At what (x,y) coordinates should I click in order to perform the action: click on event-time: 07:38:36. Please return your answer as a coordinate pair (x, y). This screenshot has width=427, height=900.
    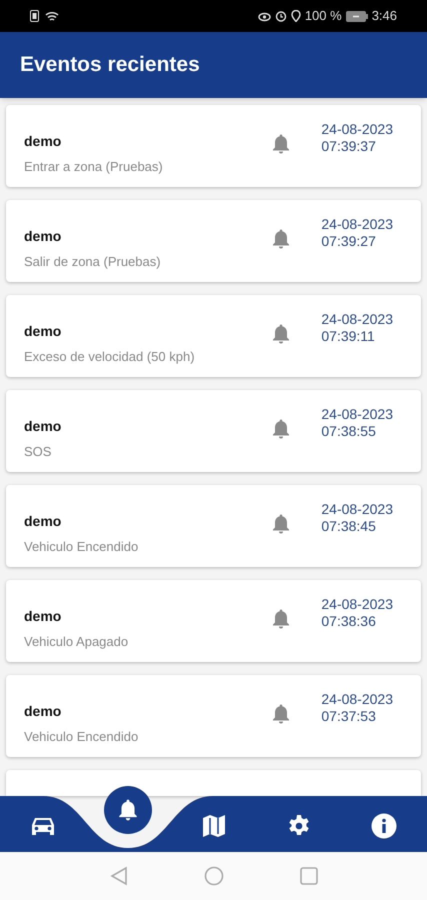
    Looking at the image, I should click on (349, 621).